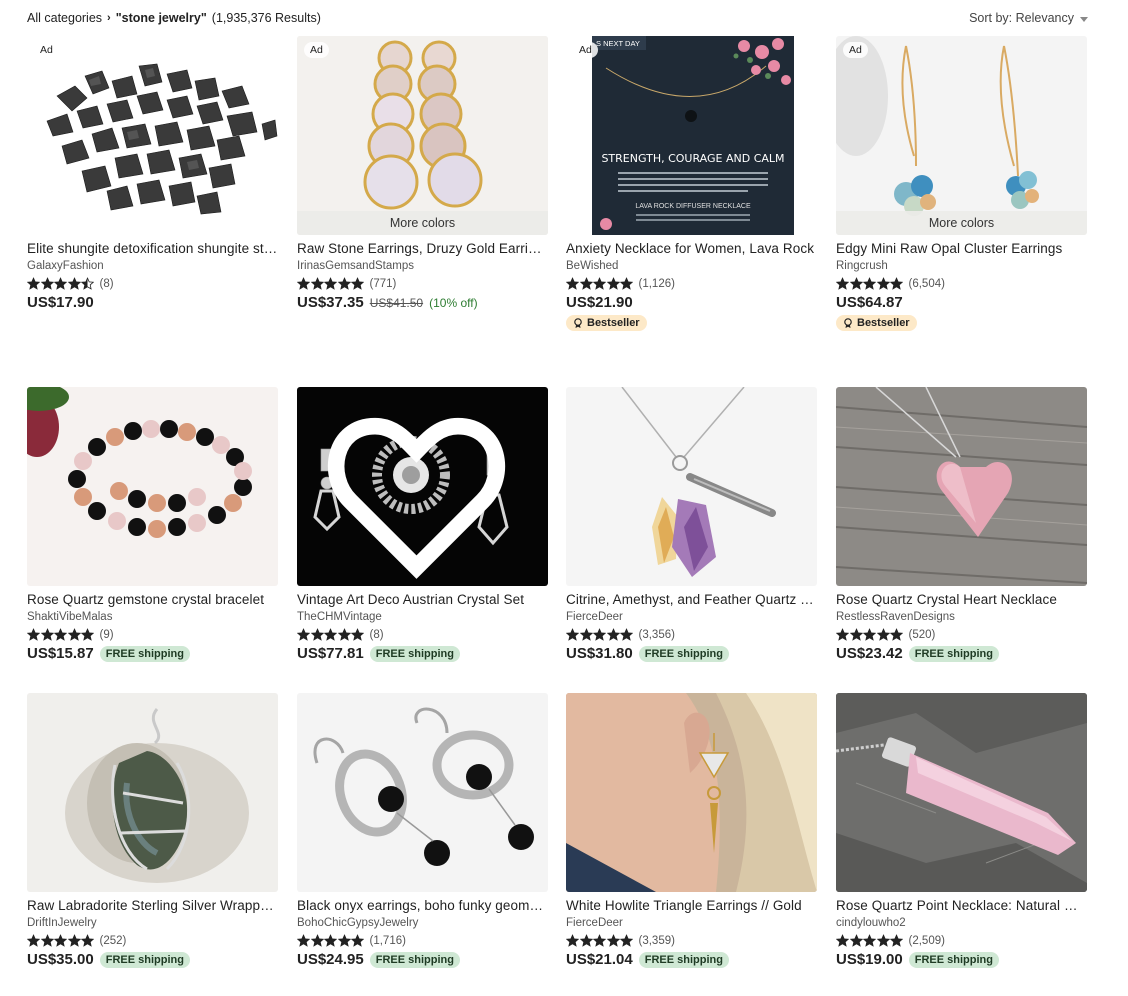 The width and height of the screenshot is (1128, 996). Describe the element at coordinates (152, 634) in the screenshot. I see `rating: (9)` at that location.